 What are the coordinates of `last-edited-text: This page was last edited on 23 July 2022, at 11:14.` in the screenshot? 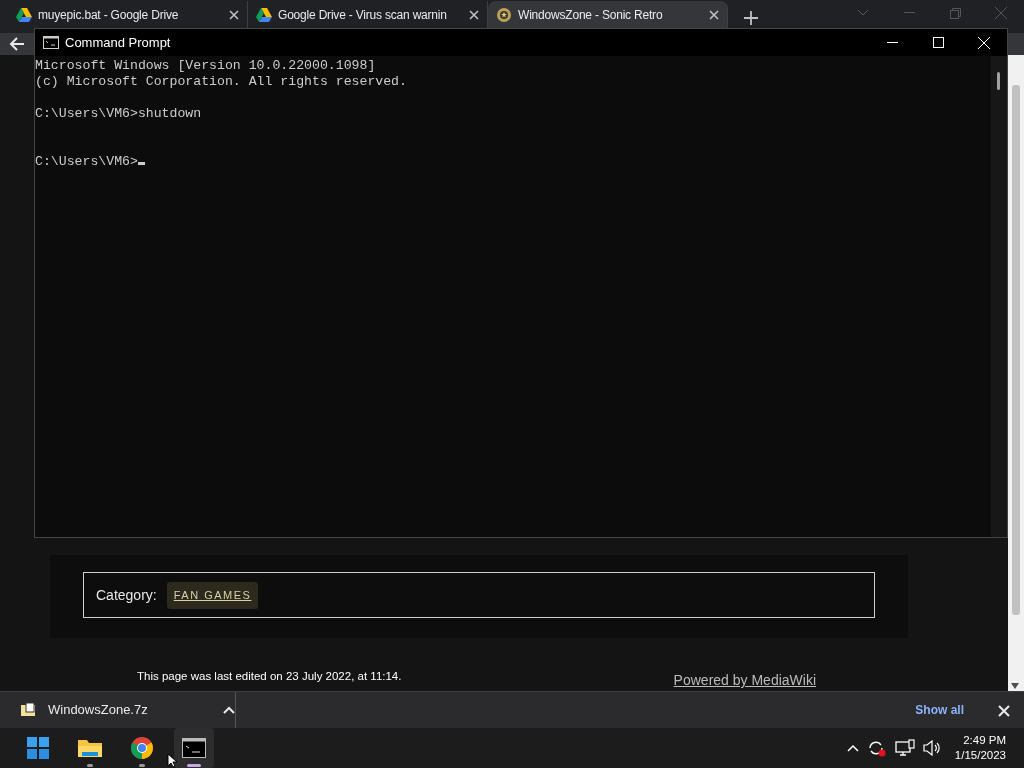 It's located at (269, 677).